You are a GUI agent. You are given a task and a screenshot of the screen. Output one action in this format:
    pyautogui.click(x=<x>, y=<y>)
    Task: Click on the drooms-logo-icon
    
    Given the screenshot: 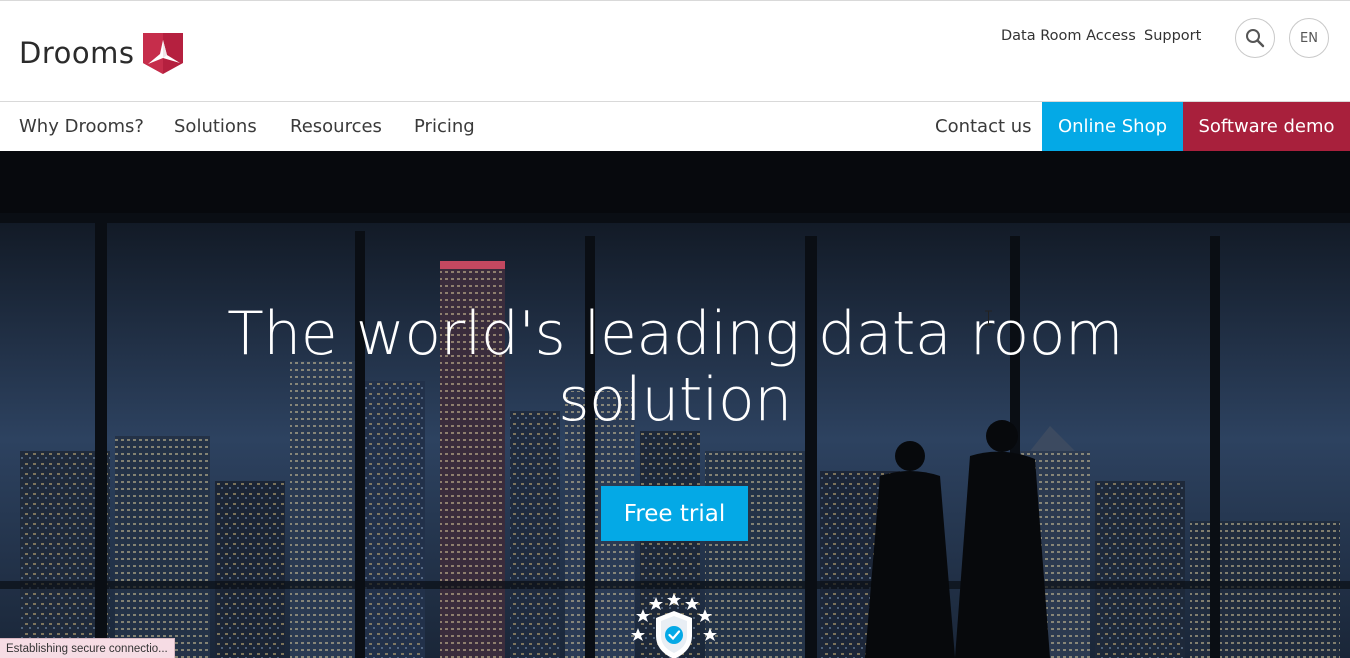 What is the action you would take?
    pyautogui.click(x=163, y=53)
    